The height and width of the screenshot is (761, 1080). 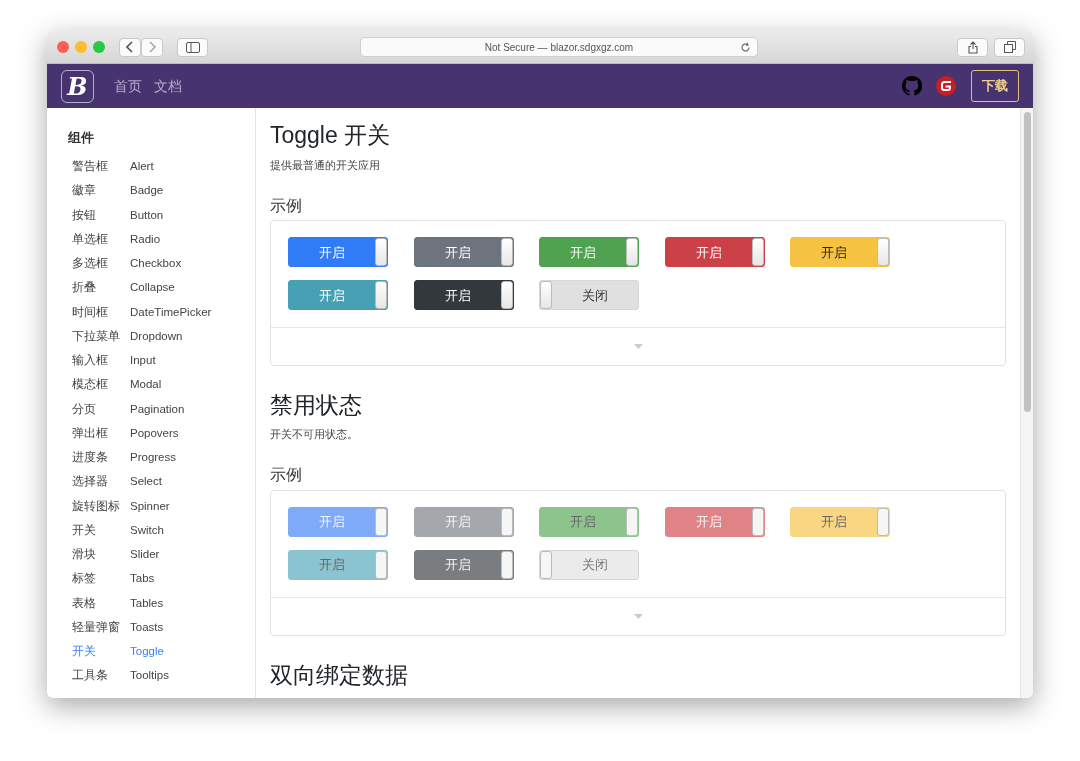 I want to click on sidebar-item: 表格 Tables, so click(x=161, y=603).